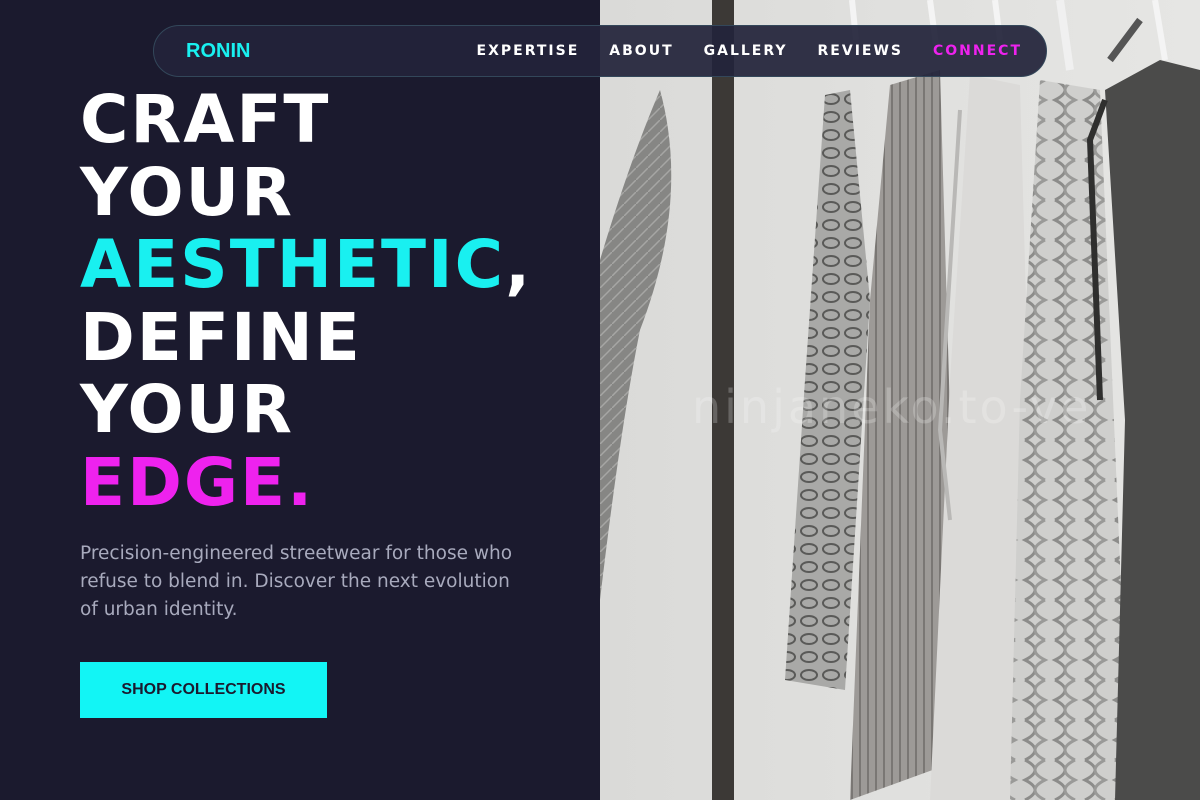 The height and width of the screenshot is (800, 1200). I want to click on nav-link-about: ABOUT, so click(641, 51).